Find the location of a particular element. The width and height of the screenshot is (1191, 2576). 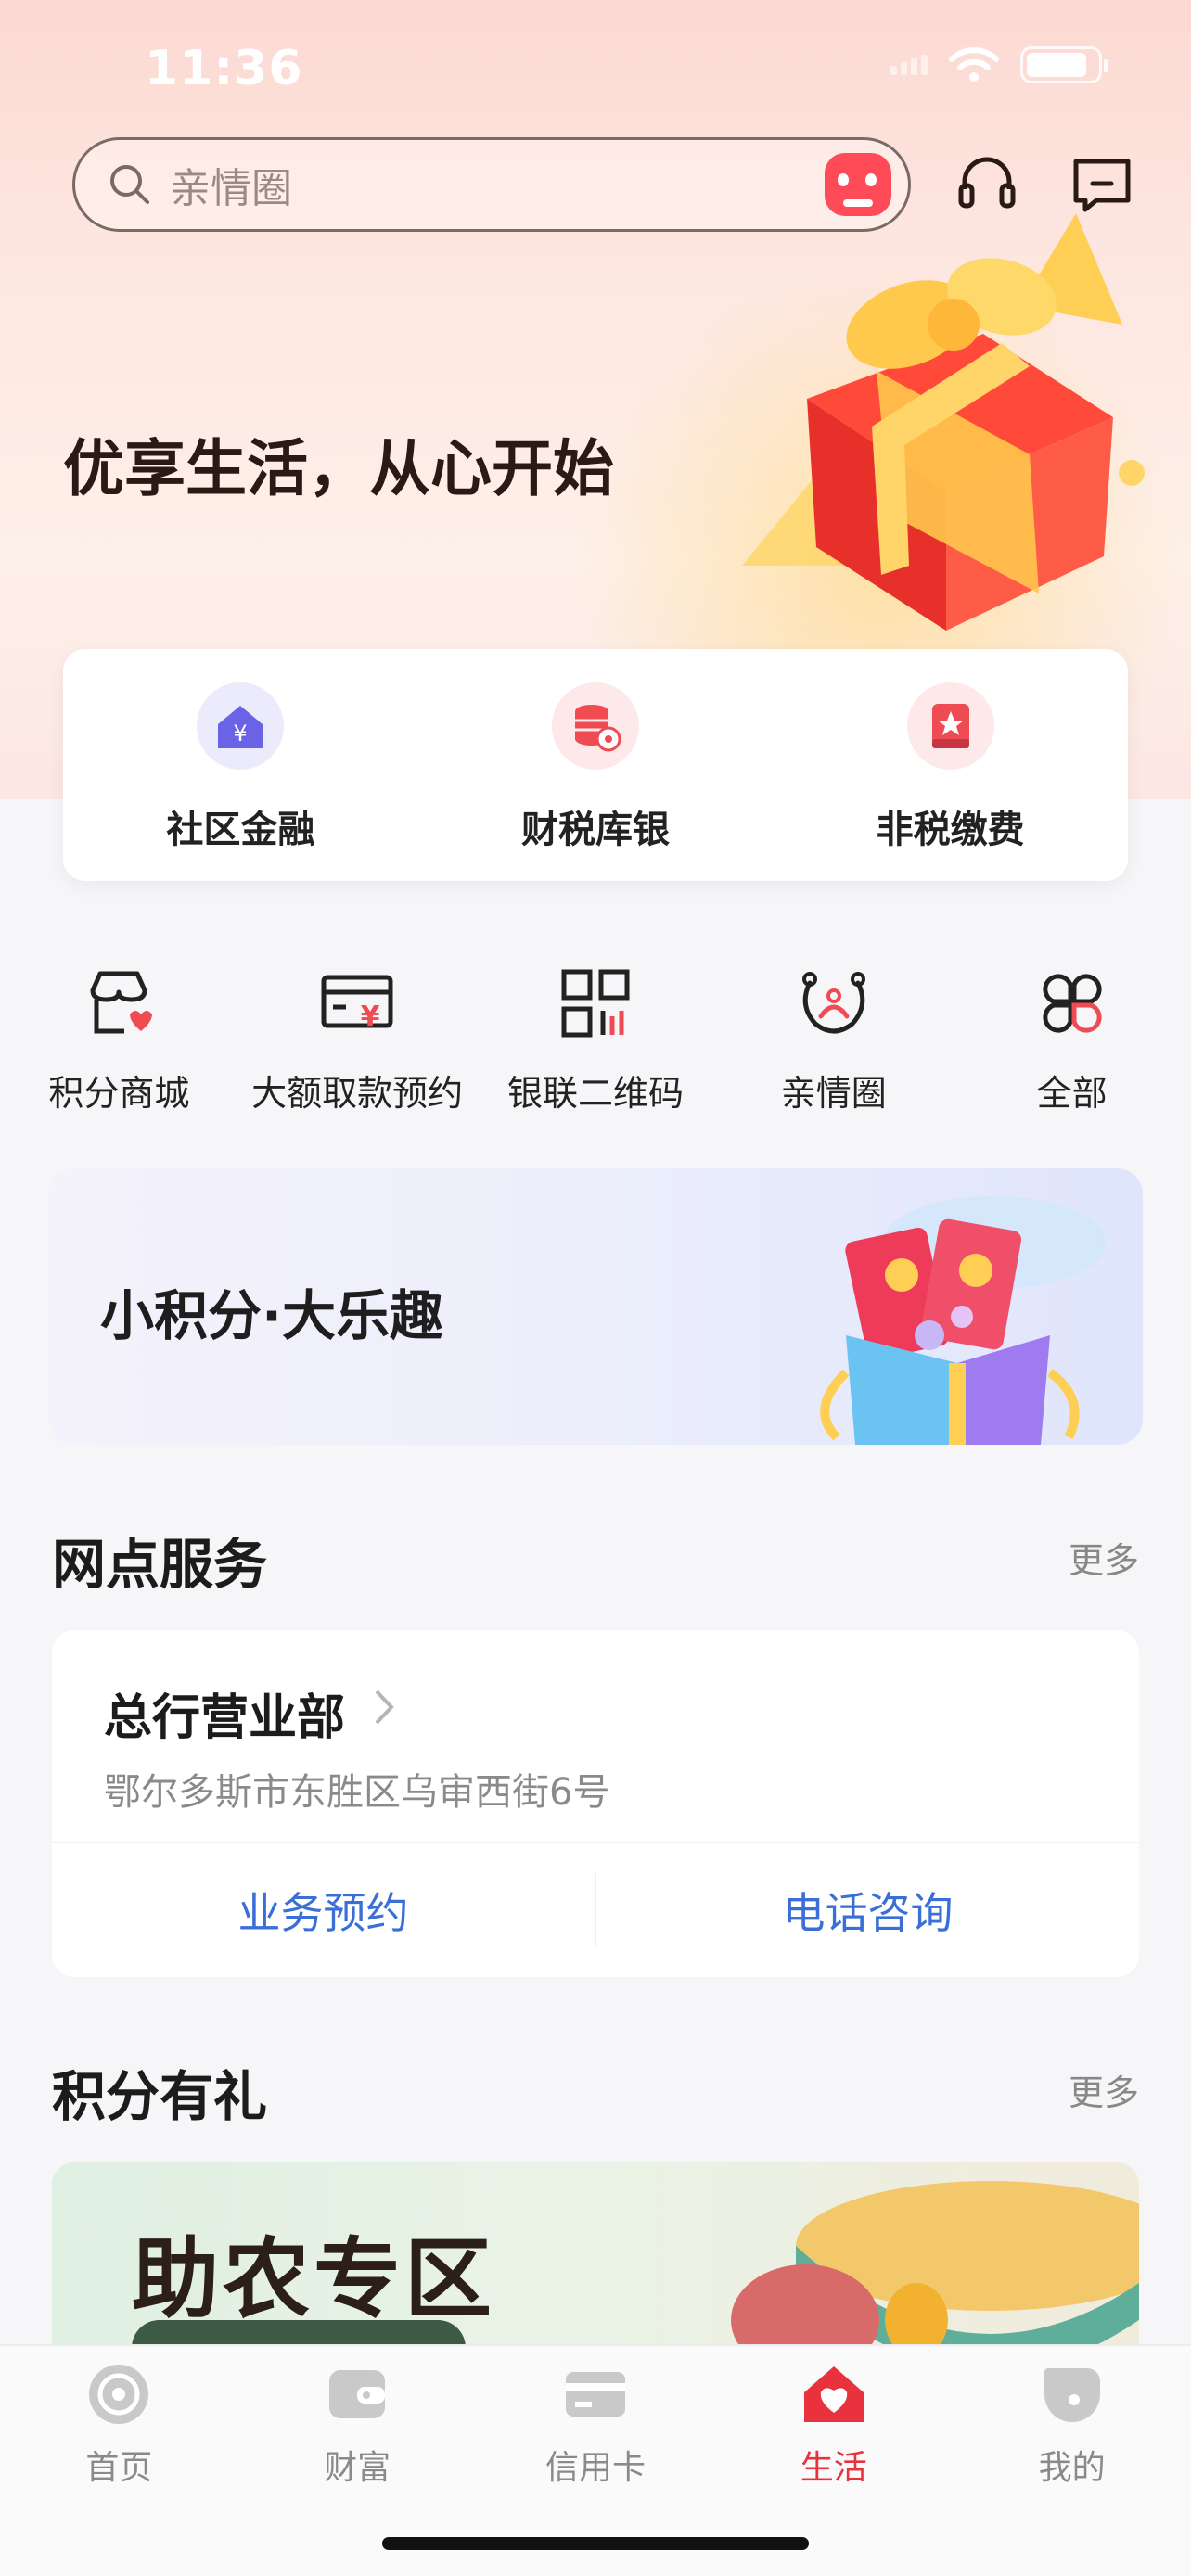

tab-label: 首页 is located at coordinates (119, 2468).